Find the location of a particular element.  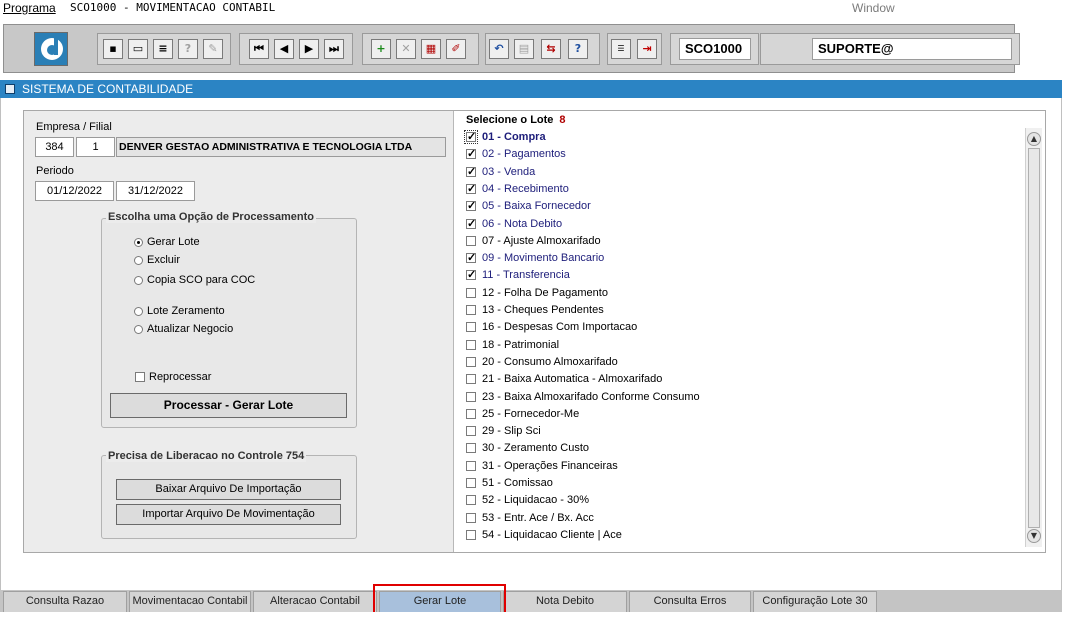

baixar-arquivo-button: Baixar Arquivo De Importação is located at coordinates (228, 489).